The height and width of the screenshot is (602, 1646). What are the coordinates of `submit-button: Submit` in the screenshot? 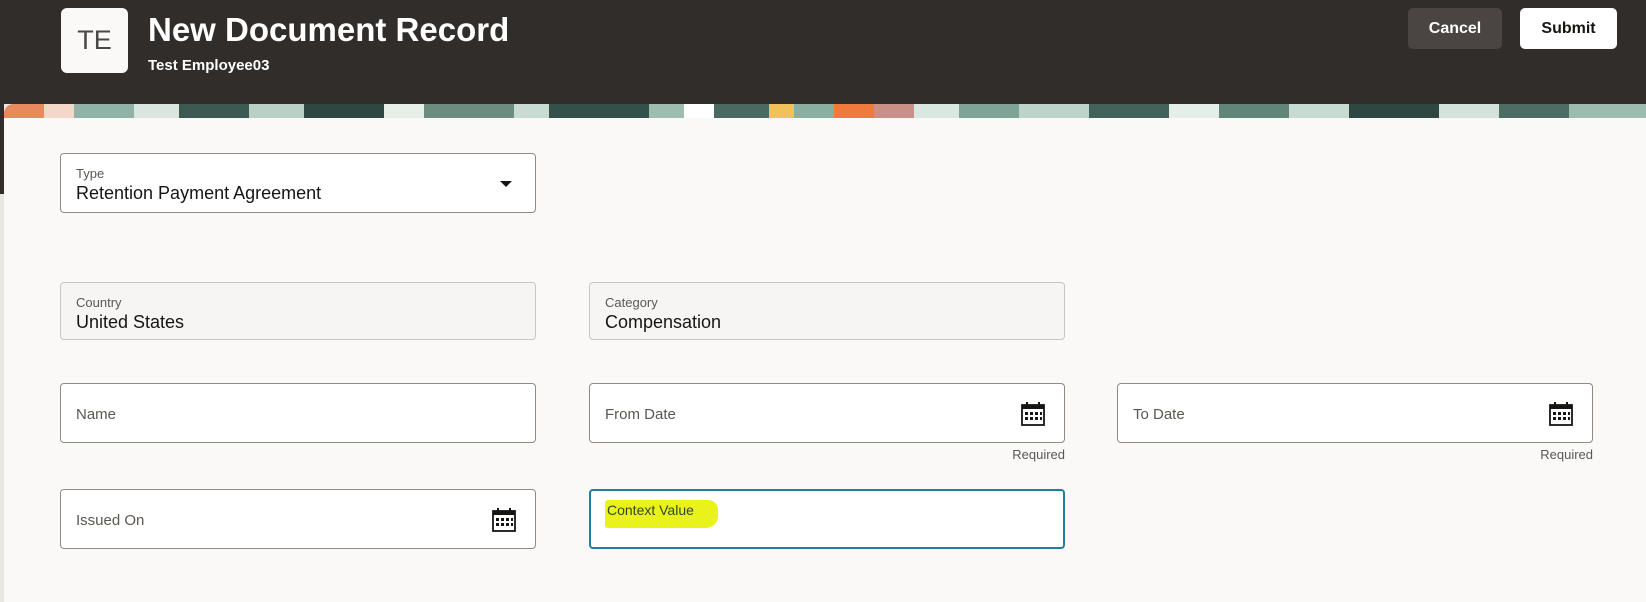 It's located at (1568, 28).